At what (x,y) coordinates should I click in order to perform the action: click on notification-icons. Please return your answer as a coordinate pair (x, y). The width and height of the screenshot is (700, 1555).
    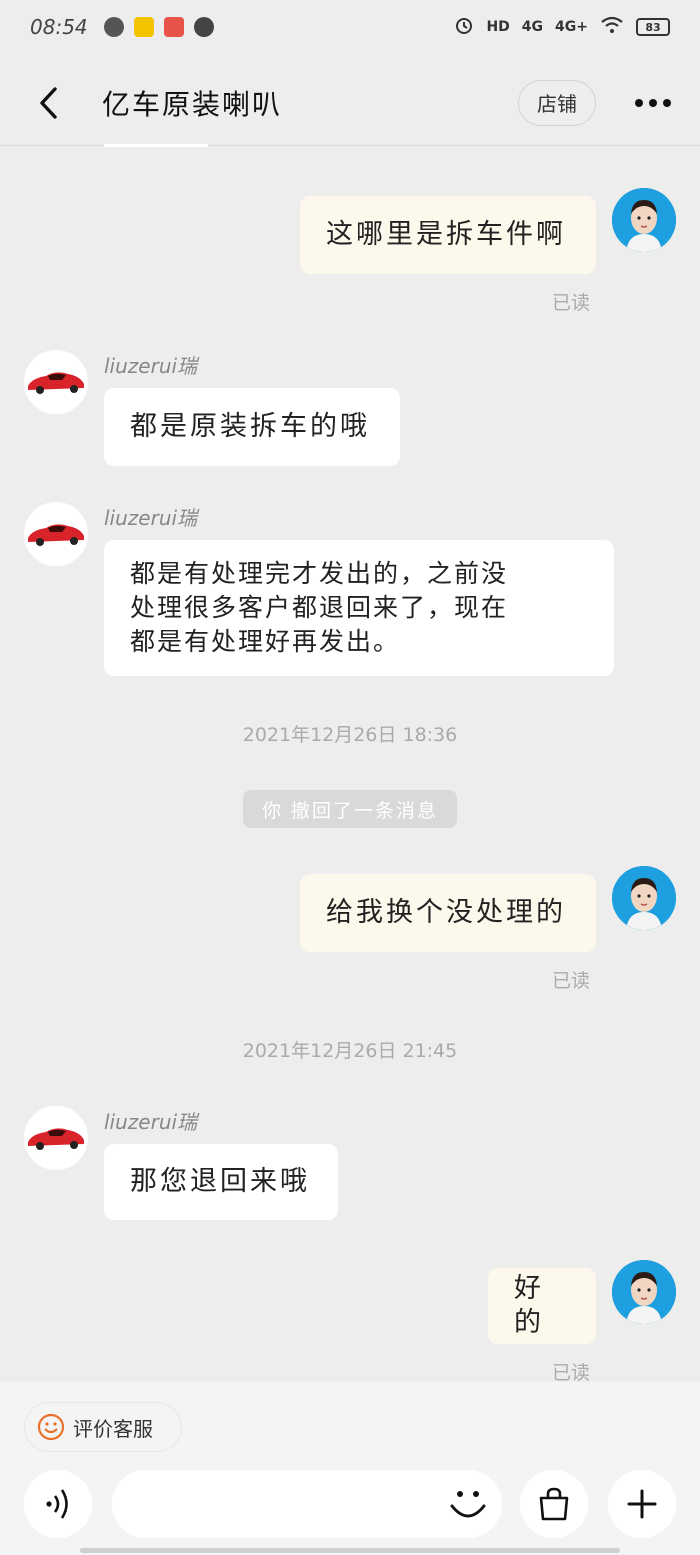
    Looking at the image, I should click on (158, 27).